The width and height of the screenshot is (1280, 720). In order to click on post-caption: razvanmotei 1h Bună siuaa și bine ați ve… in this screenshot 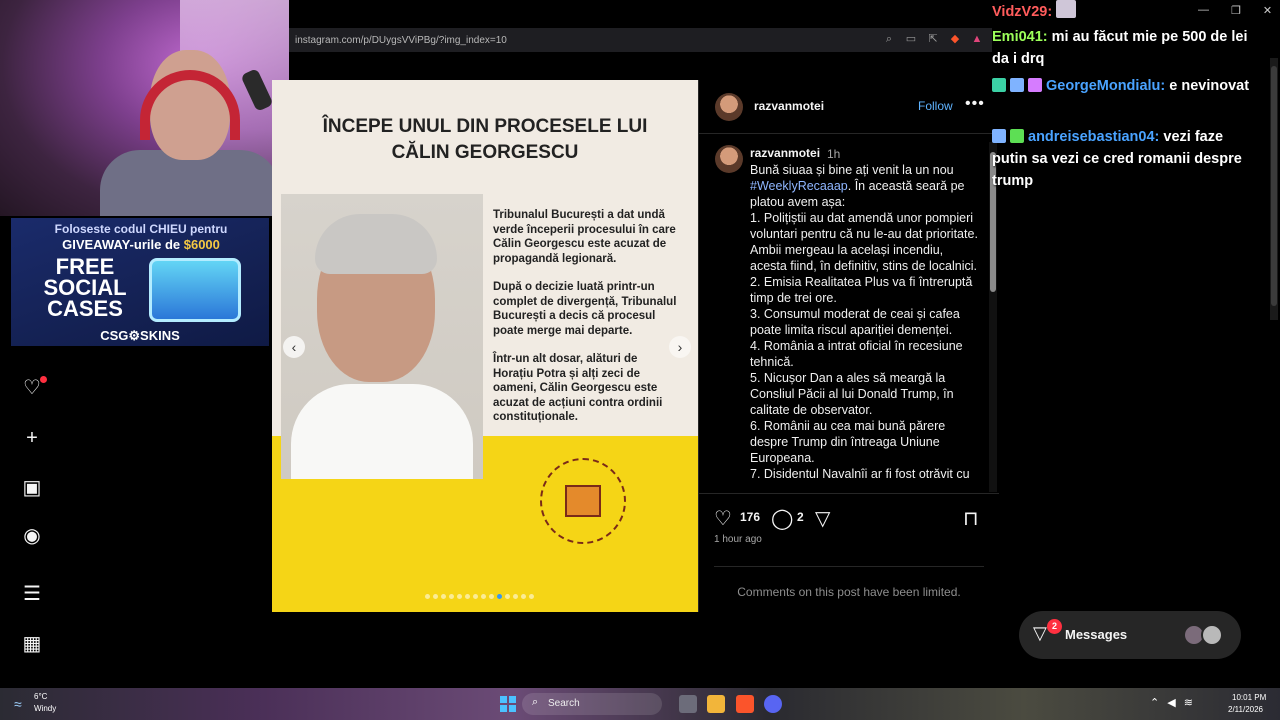, I will do `click(844, 318)`.